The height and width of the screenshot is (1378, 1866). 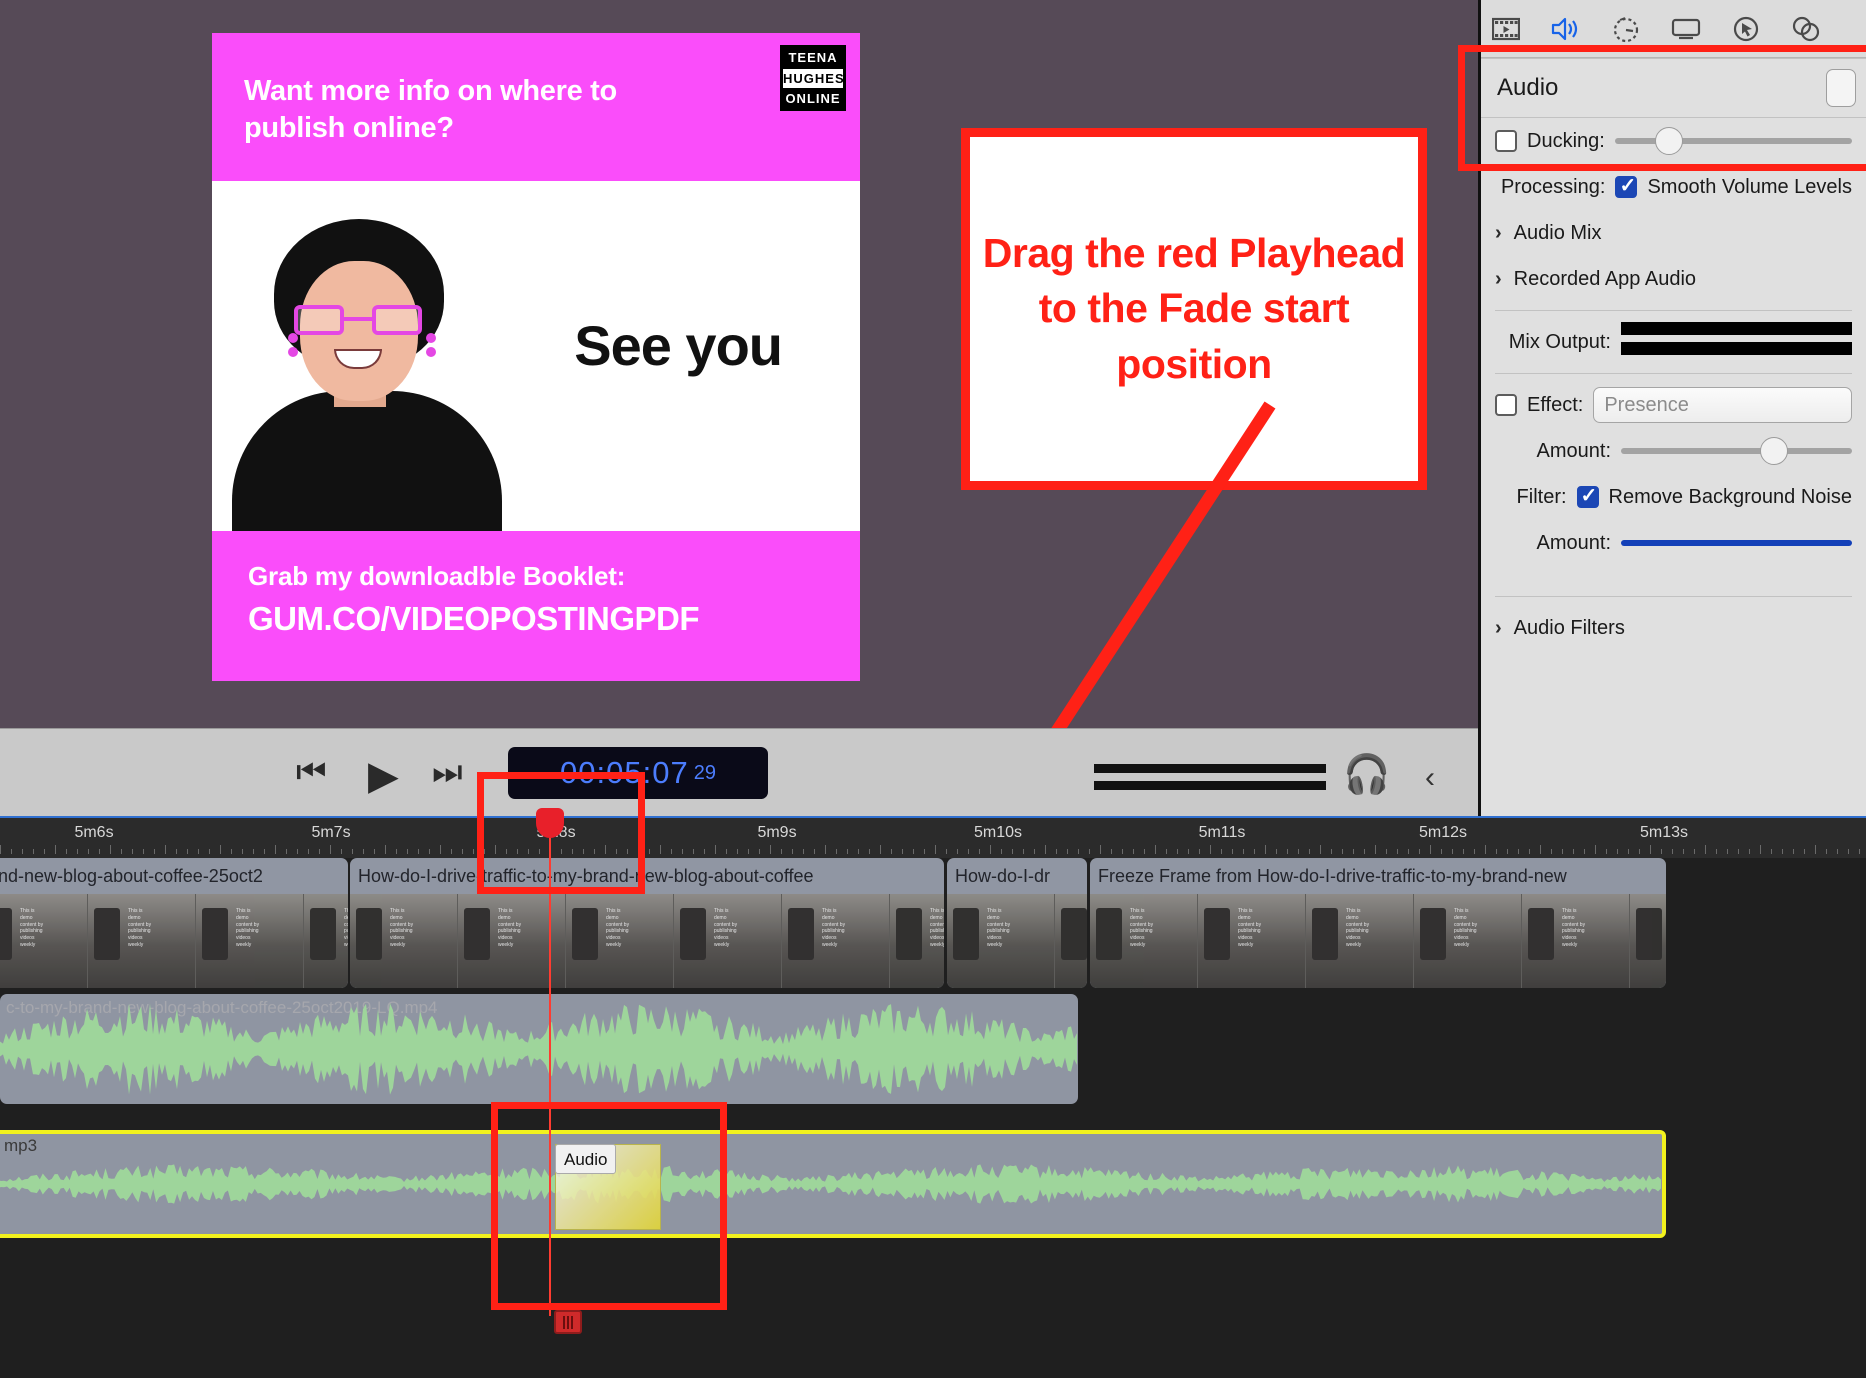 I want to click on playhead-line, so click(x=550, y=1066).